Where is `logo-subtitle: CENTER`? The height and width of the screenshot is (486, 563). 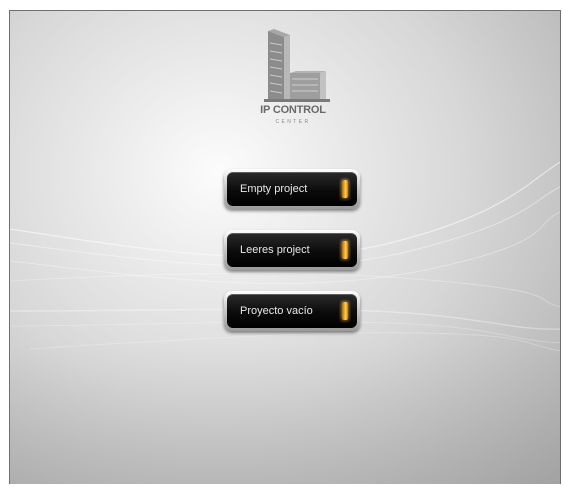 logo-subtitle: CENTER is located at coordinates (293, 122).